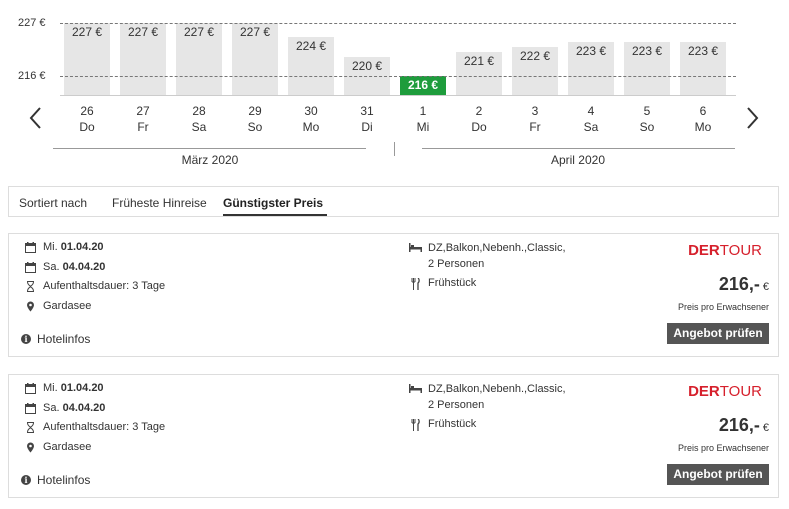  I want to click on weekday: Do, so click(479, 127).